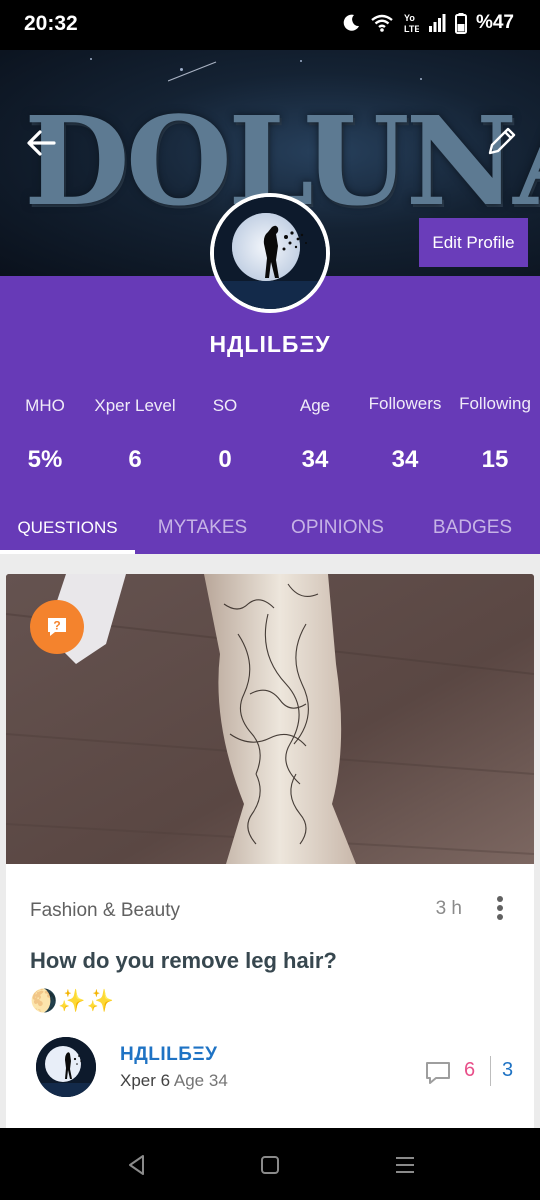  Describe the element at coordinates (437, 23) in the screenshot. I see `signal-icon` at that location.